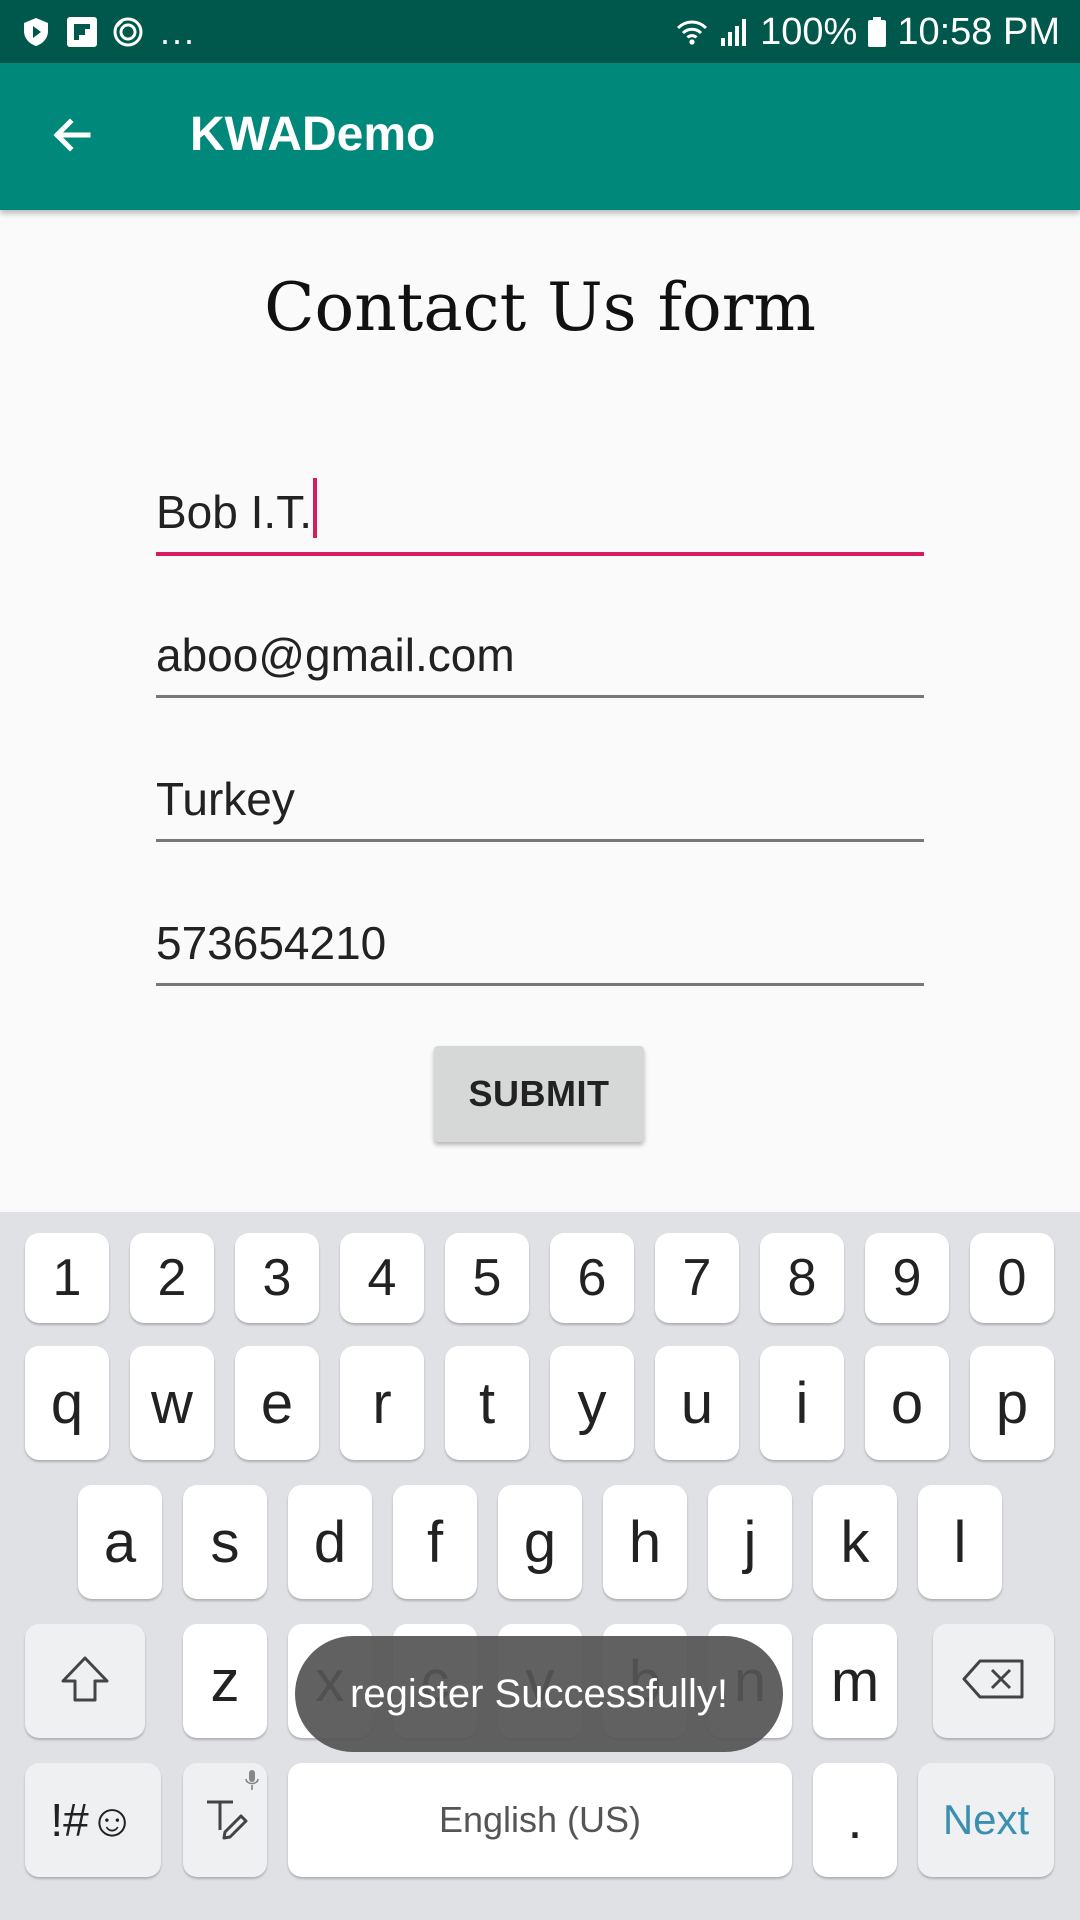 This screenshot has width=1080, height=1920. I want to click on signal-icon, so click(734, 32).